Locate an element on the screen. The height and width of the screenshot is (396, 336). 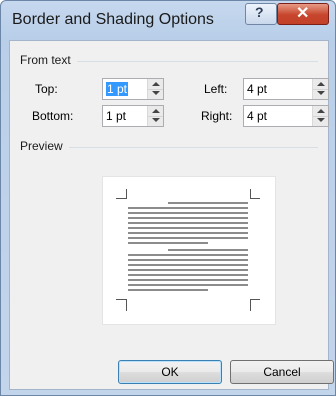
top-label: Top: is located at coordinates (46, 89).